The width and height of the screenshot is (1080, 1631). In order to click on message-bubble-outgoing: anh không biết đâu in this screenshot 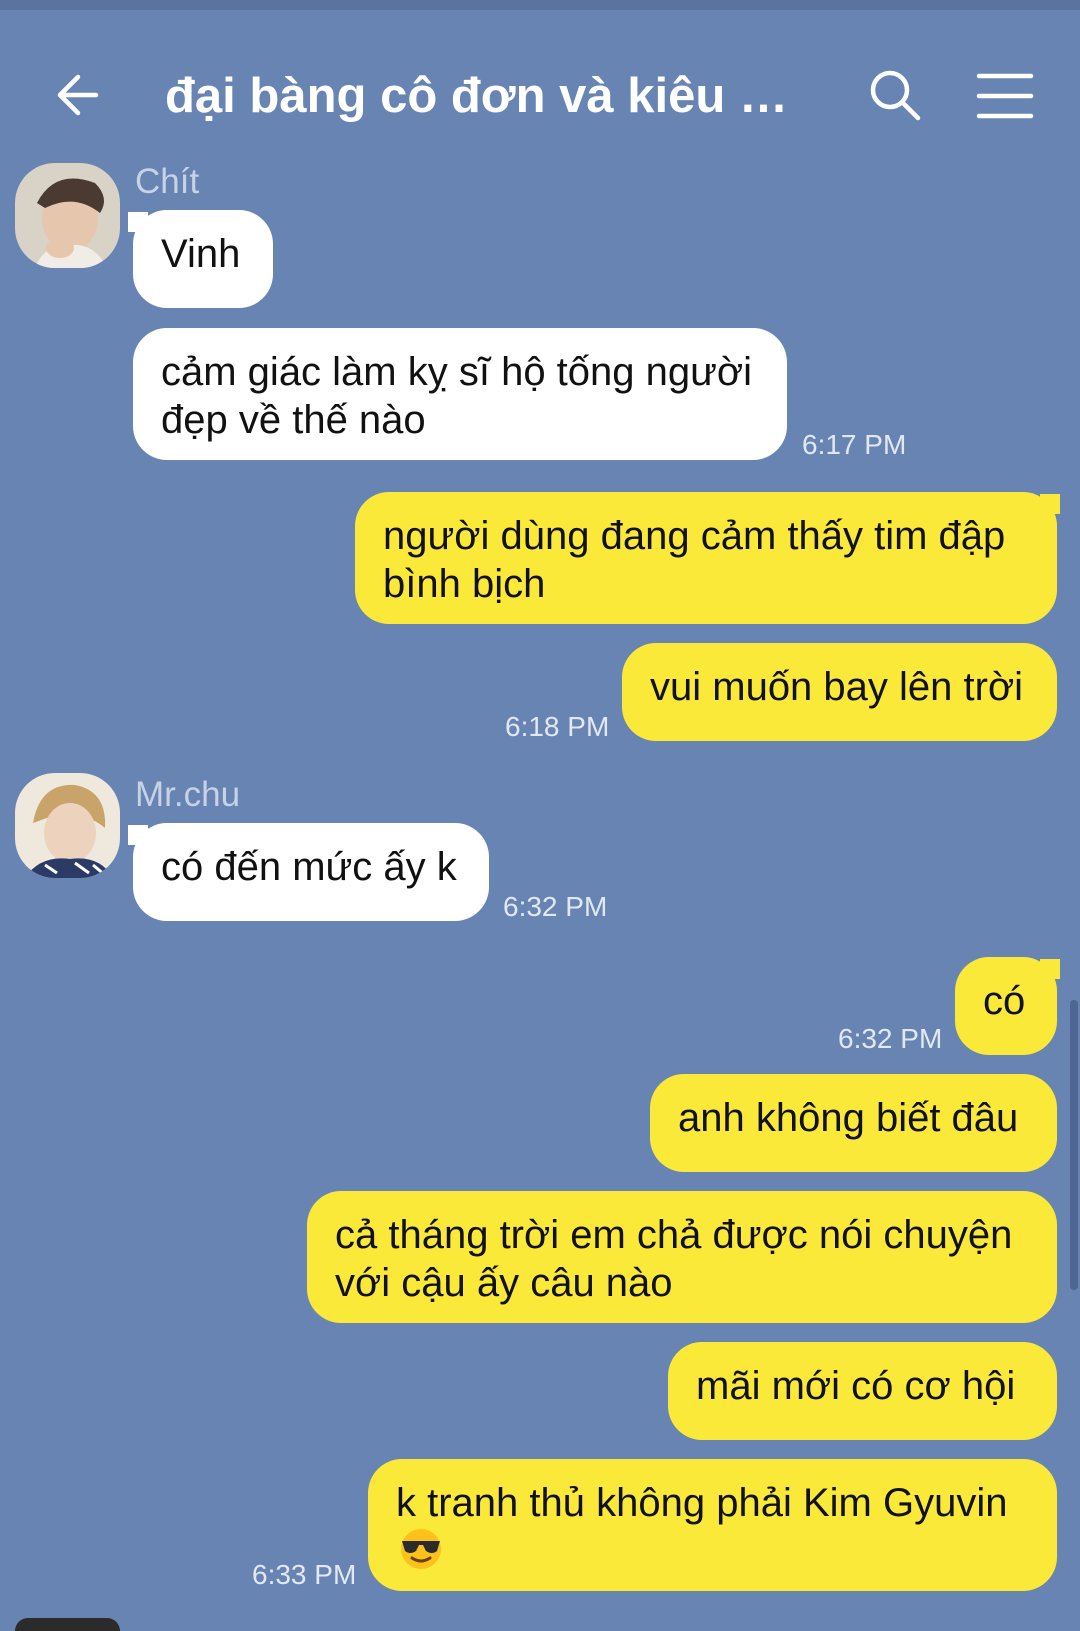, I will do `click(853, 1123)`.